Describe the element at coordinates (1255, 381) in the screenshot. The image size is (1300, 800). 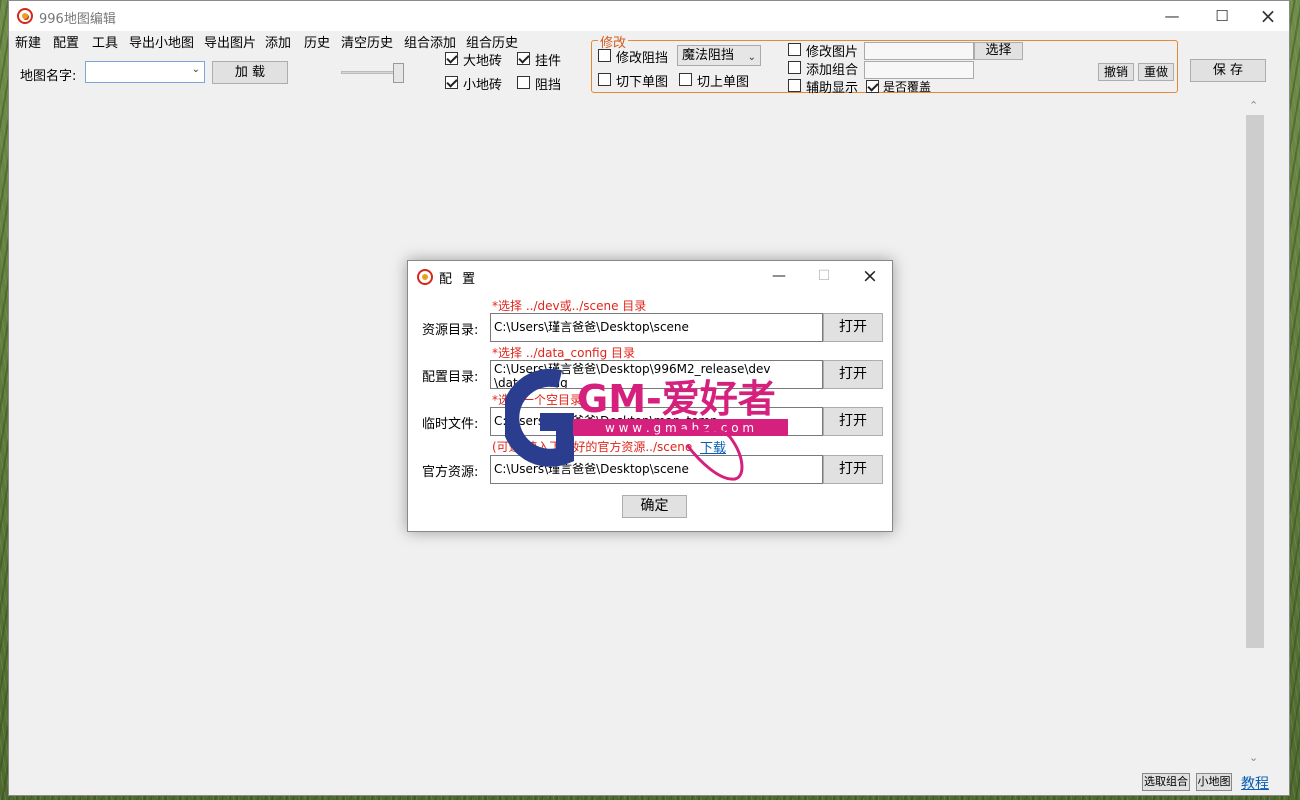
I see `vertical-scrollbar-thumb` at that location.